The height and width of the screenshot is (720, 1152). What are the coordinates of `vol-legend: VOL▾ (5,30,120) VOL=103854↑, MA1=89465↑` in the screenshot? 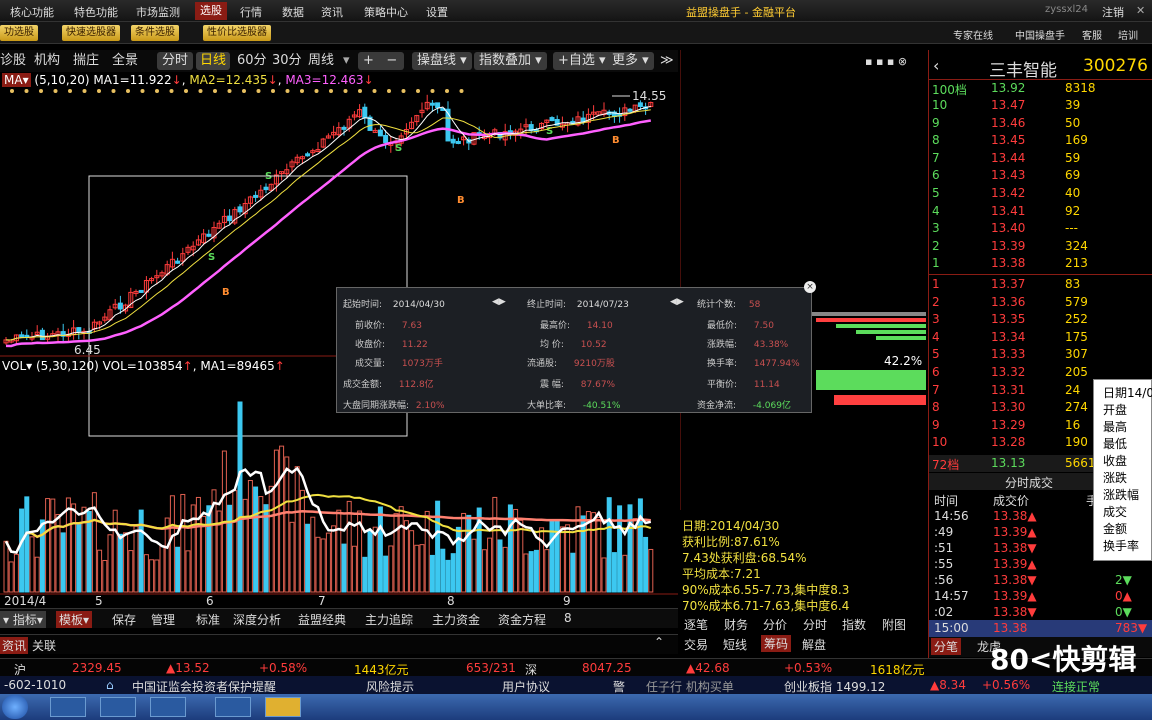 It's located at (143, 366).